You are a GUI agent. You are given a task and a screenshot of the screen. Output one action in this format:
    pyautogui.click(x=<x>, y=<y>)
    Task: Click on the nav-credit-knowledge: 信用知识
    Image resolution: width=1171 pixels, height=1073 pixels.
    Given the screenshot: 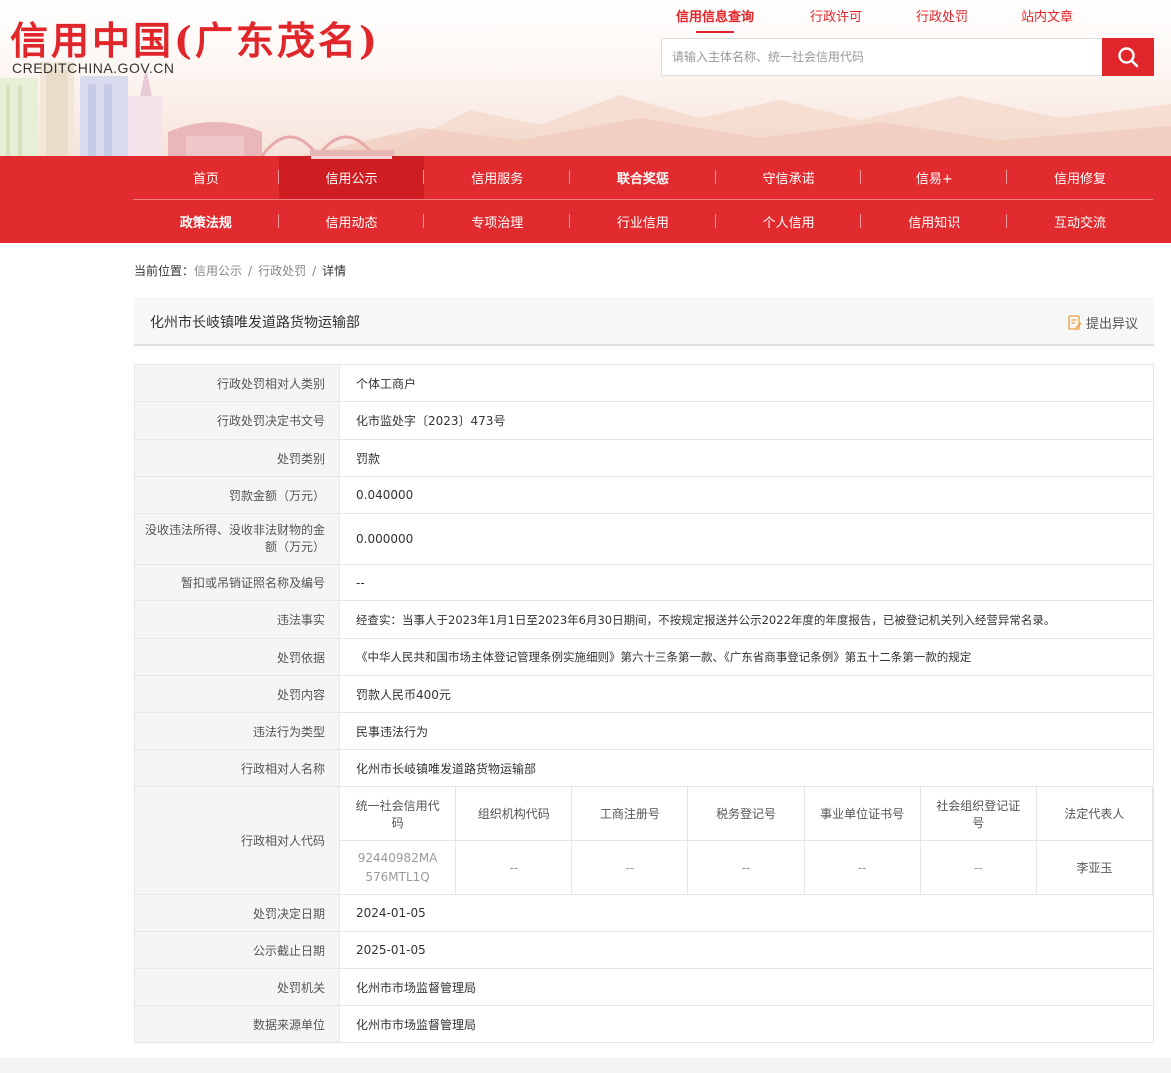 What is the action you would take?
    pyautogui.click(x=934, y=221)
    